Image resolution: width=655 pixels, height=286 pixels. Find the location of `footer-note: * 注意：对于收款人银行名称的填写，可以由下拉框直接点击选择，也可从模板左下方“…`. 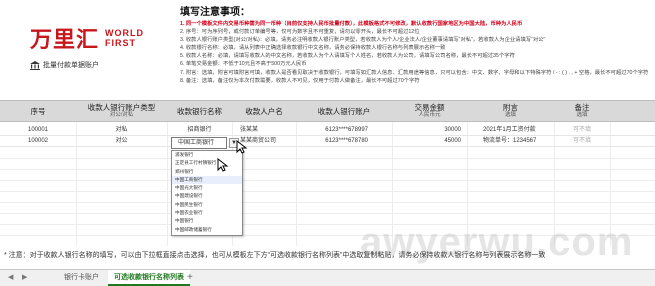

footer-note: * 注意：对于收款人银行名称的填写，可以由下拉框直接点击选择，也可从模板左下方“… is located at coordinates (275, 255).